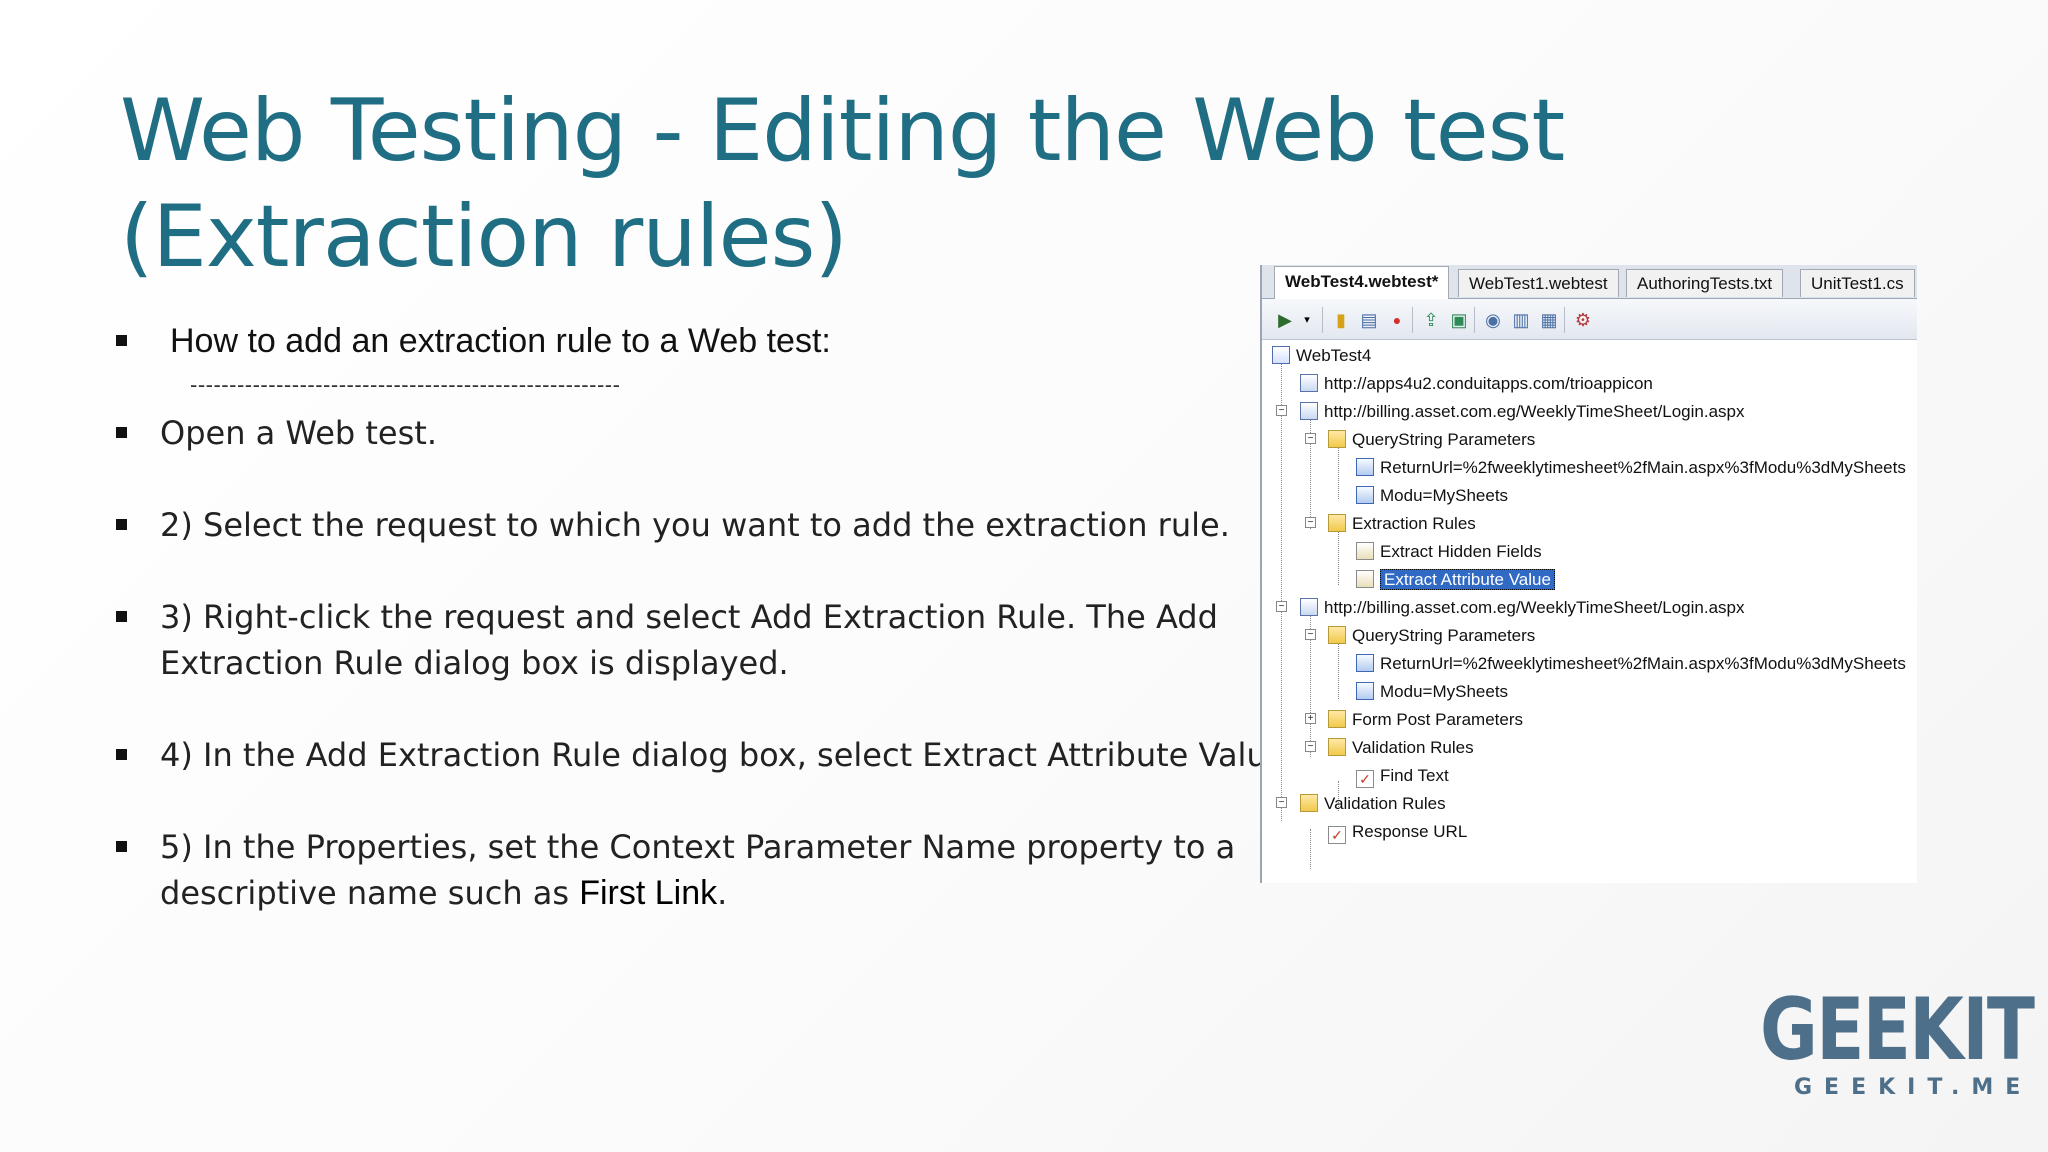 This screenshot has width=2048, height=1152. Describe the element at coordinates (1705, 283) in the screenshot. I see `tab-authoringtests: AuthoringTests.txt` at that location.